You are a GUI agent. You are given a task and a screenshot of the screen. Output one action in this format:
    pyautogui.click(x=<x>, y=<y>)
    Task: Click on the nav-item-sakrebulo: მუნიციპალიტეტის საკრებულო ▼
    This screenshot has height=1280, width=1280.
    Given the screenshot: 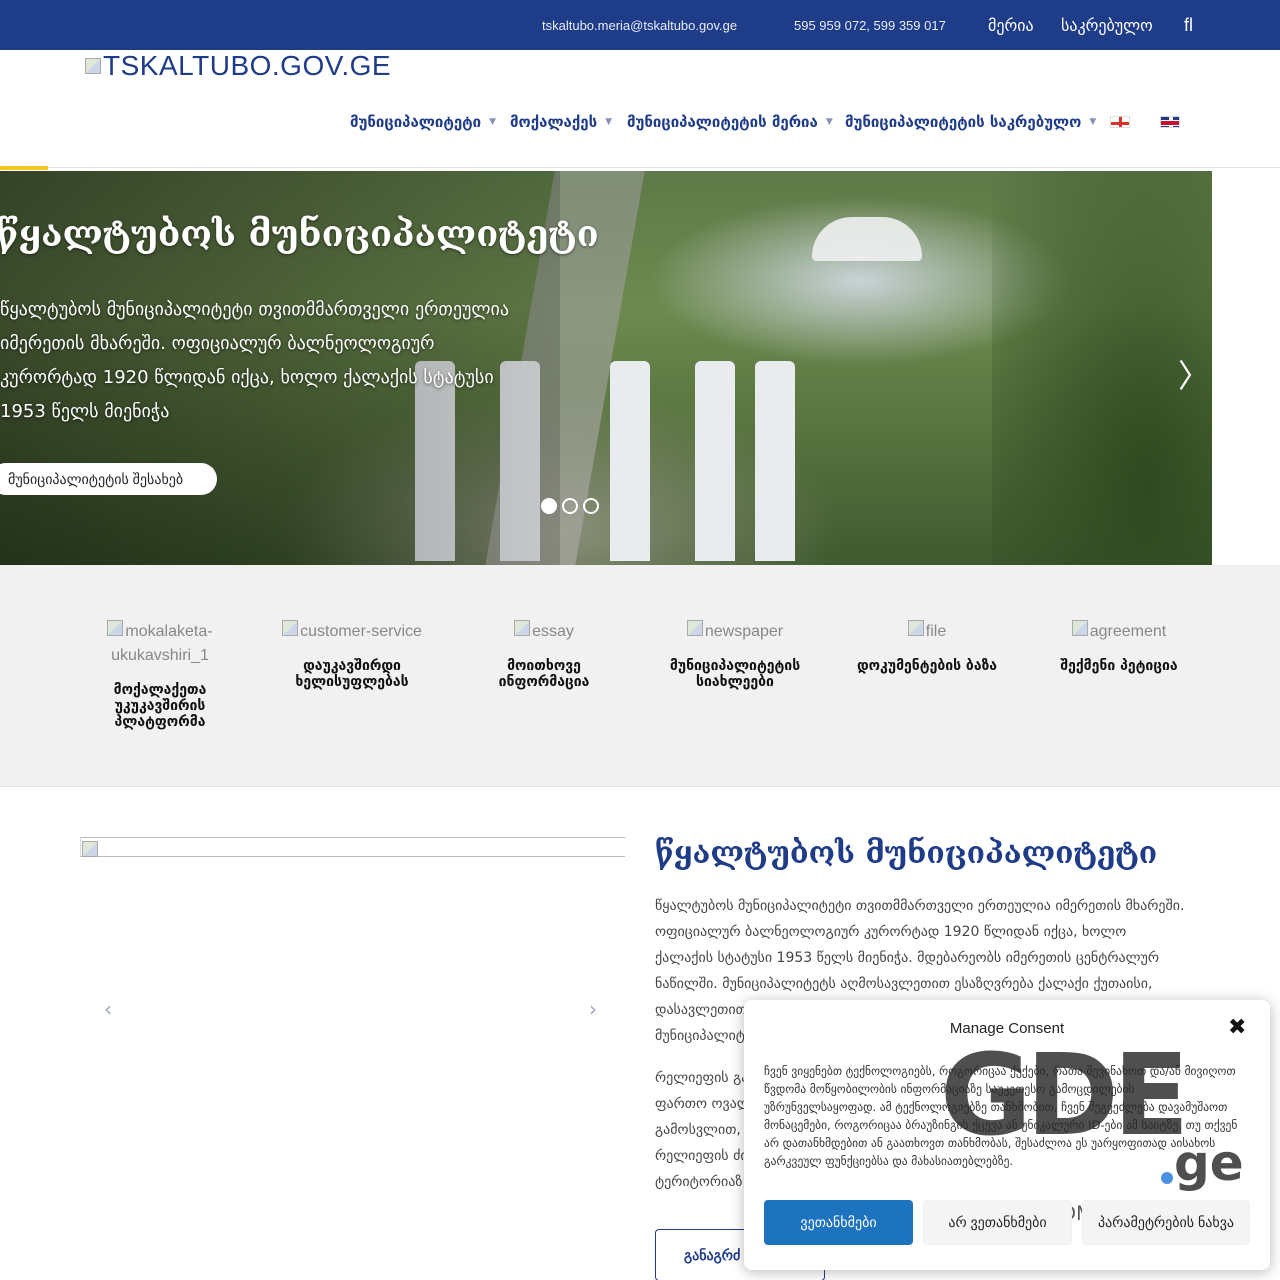 What is the action you would take?
    pyautogui.click(x=970, y=122)
    